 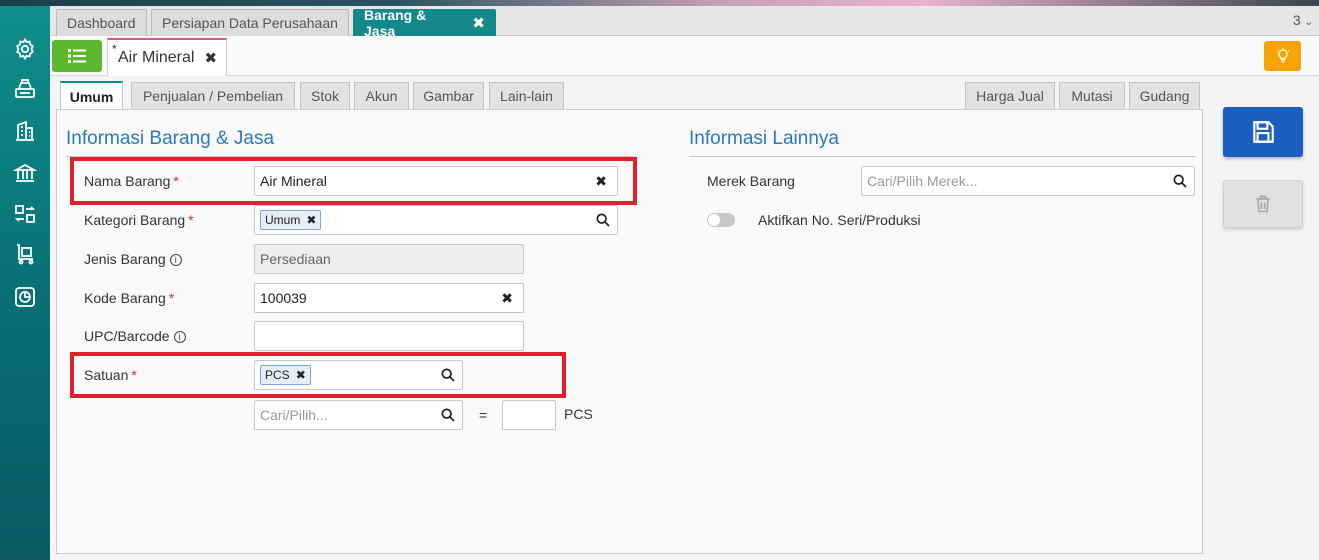 What do you see at coordinates (684, 56) in the screenshot?
I see `document-tab-bar: * Air Mineral ✖` at bounding box center [684, 56].